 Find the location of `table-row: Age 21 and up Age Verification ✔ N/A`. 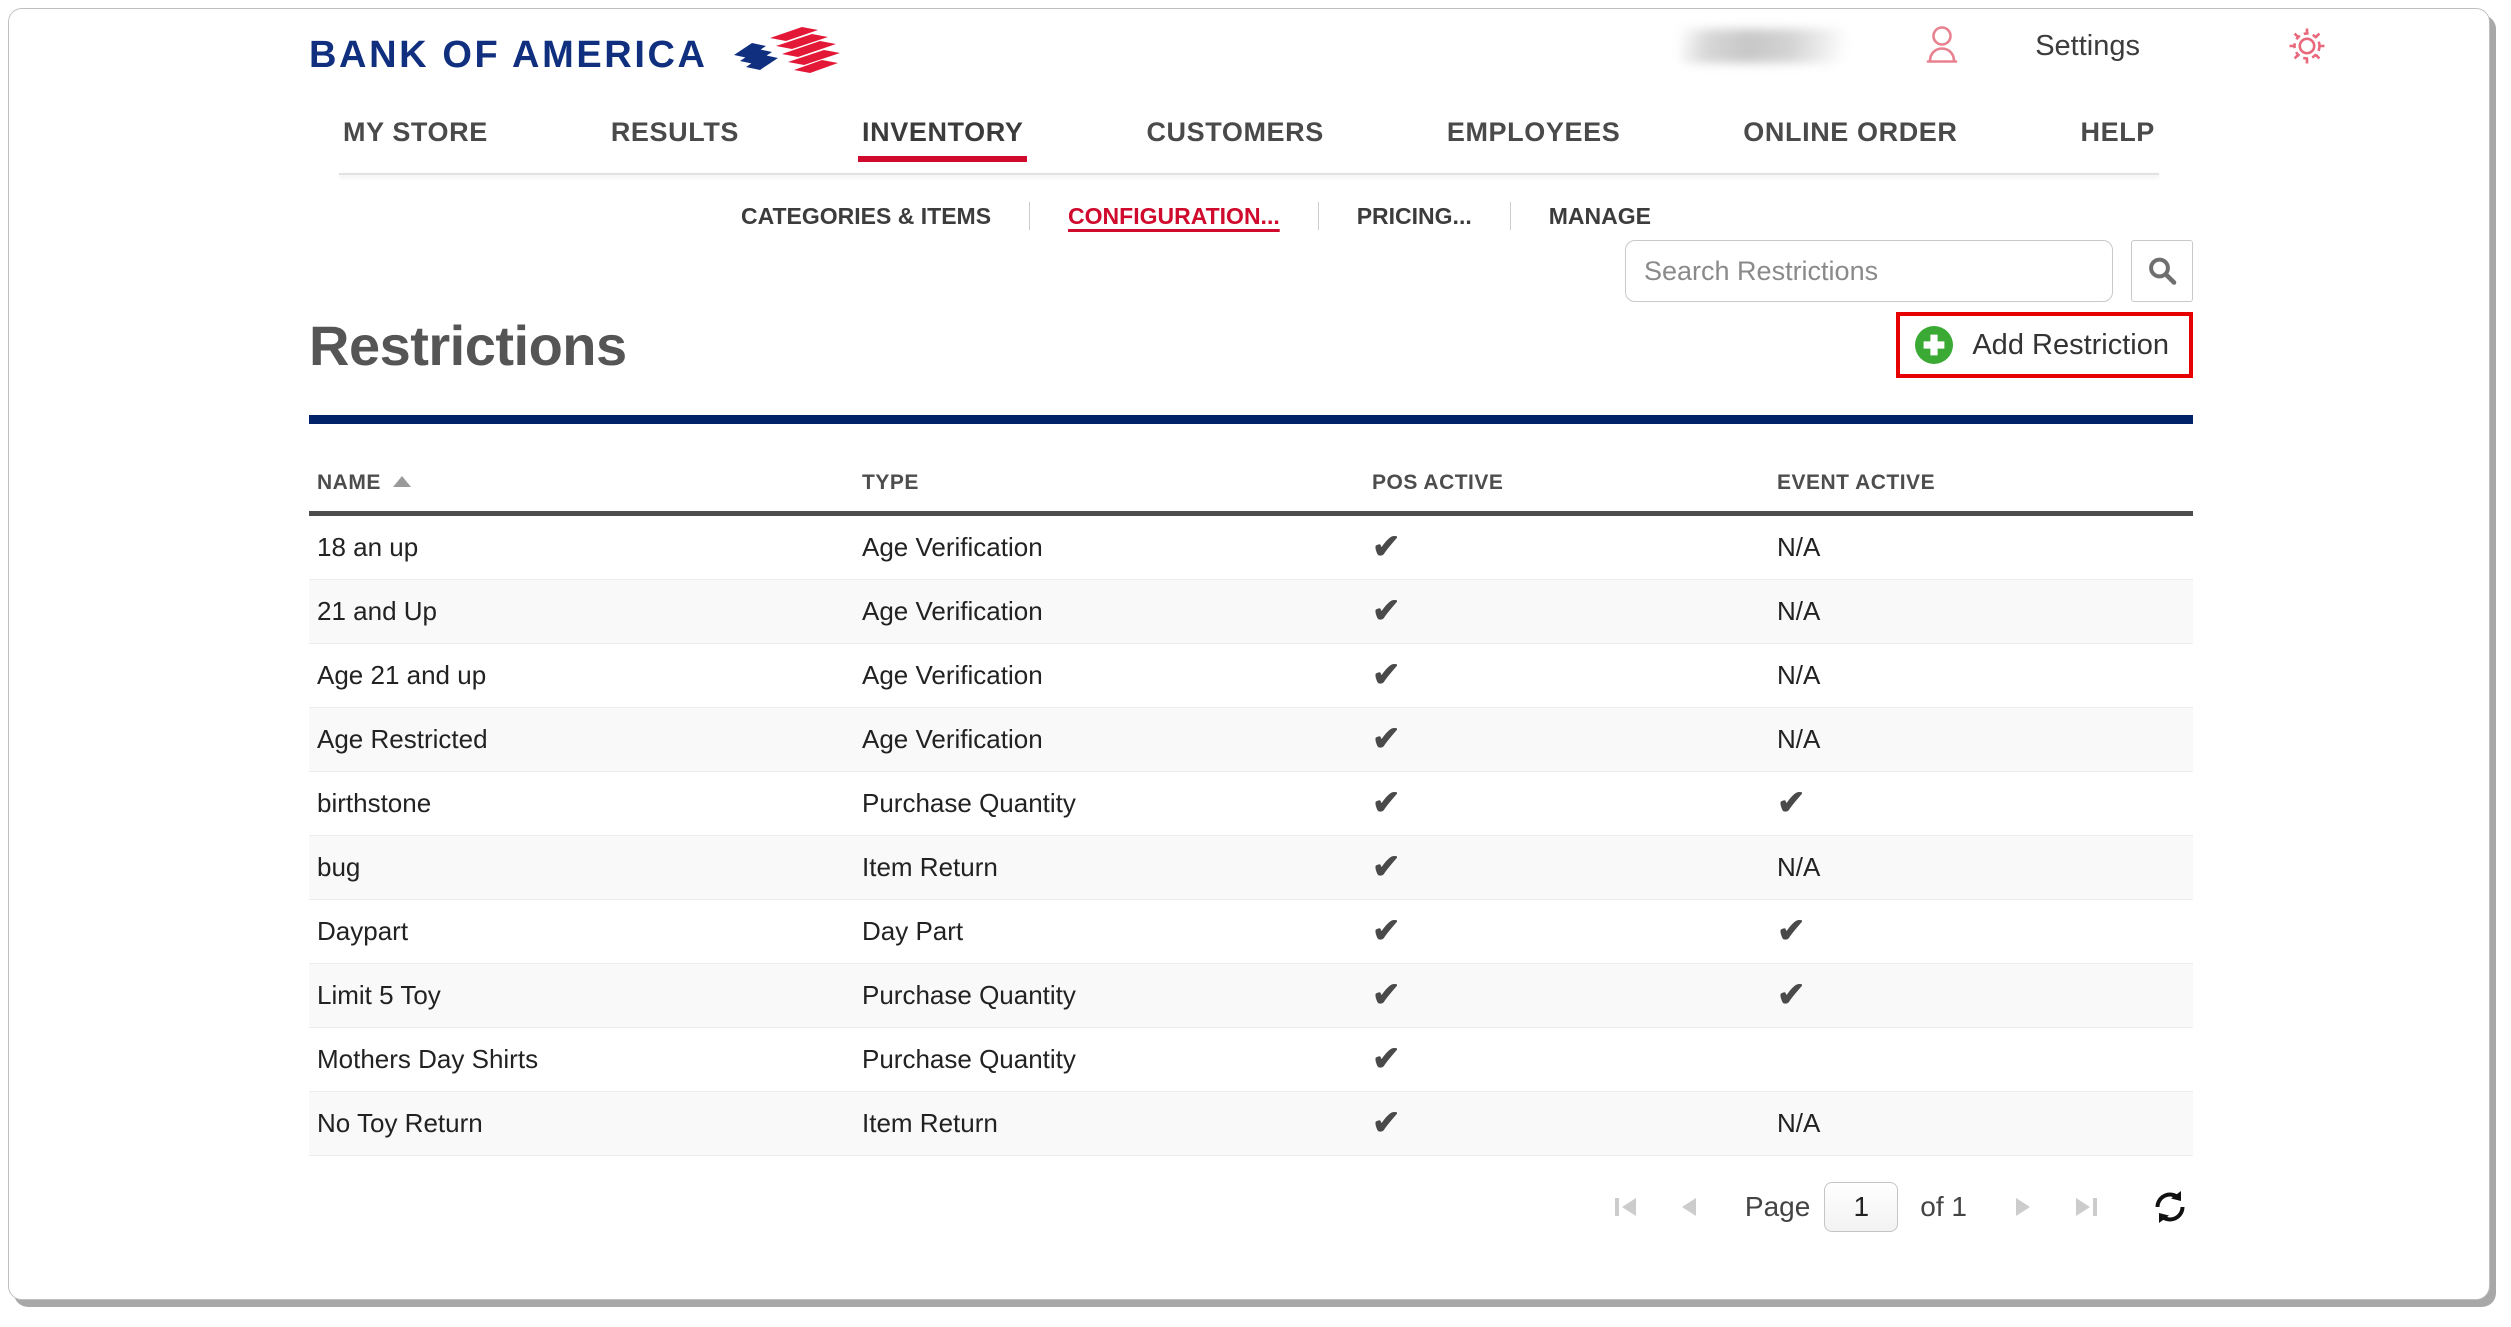

table-row: Age 21 and up Age Verification ✔ N/A is located at coordinates (1251, 675).